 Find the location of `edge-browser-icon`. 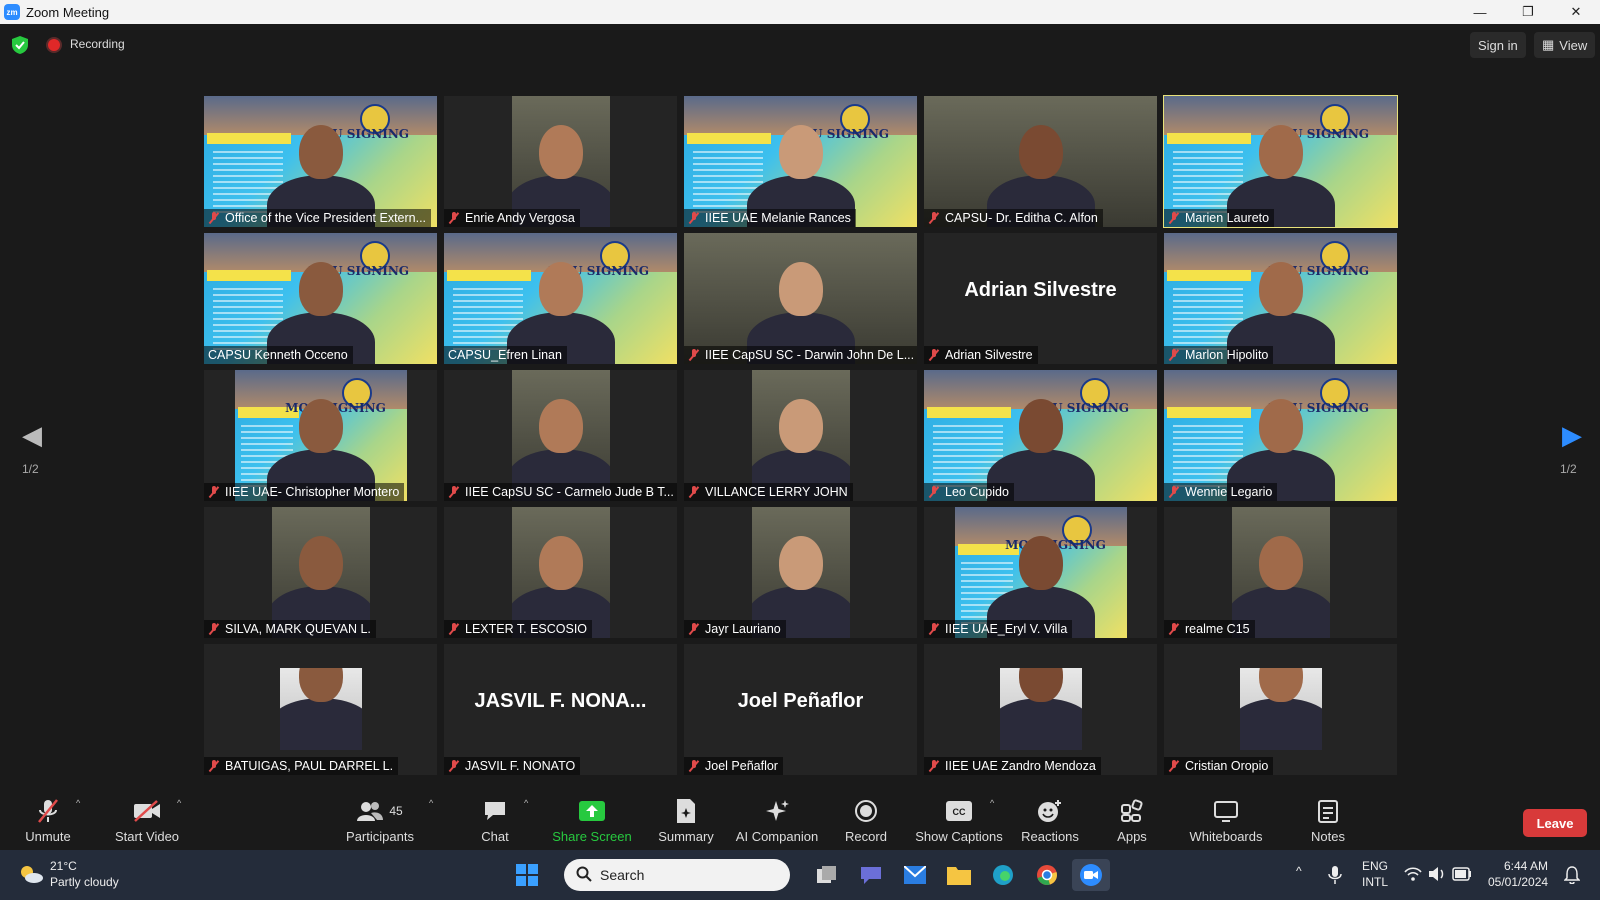

edge-browser-icon is located at coordinates (1003, 875).